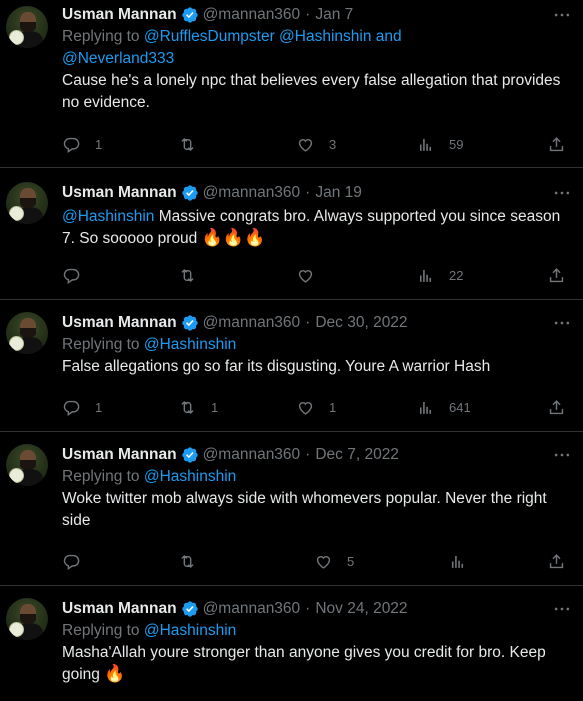  I want to click on replying-to-mentions: @RufflesDumpster @Hashinshin and, so click(273, 36).